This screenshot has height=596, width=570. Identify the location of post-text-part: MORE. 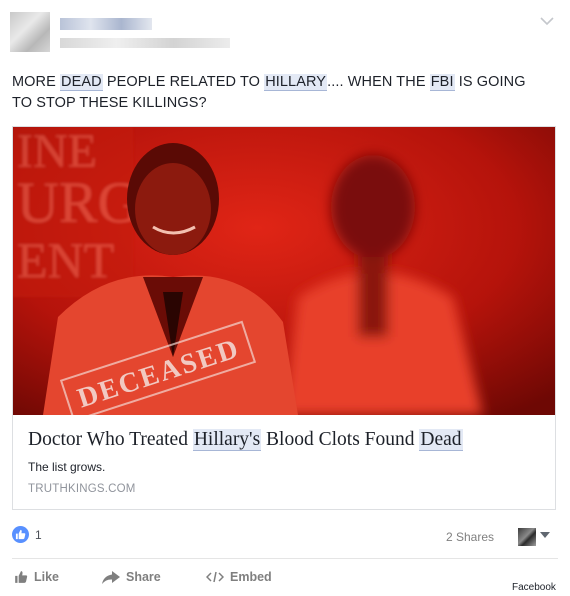
(36, 82).